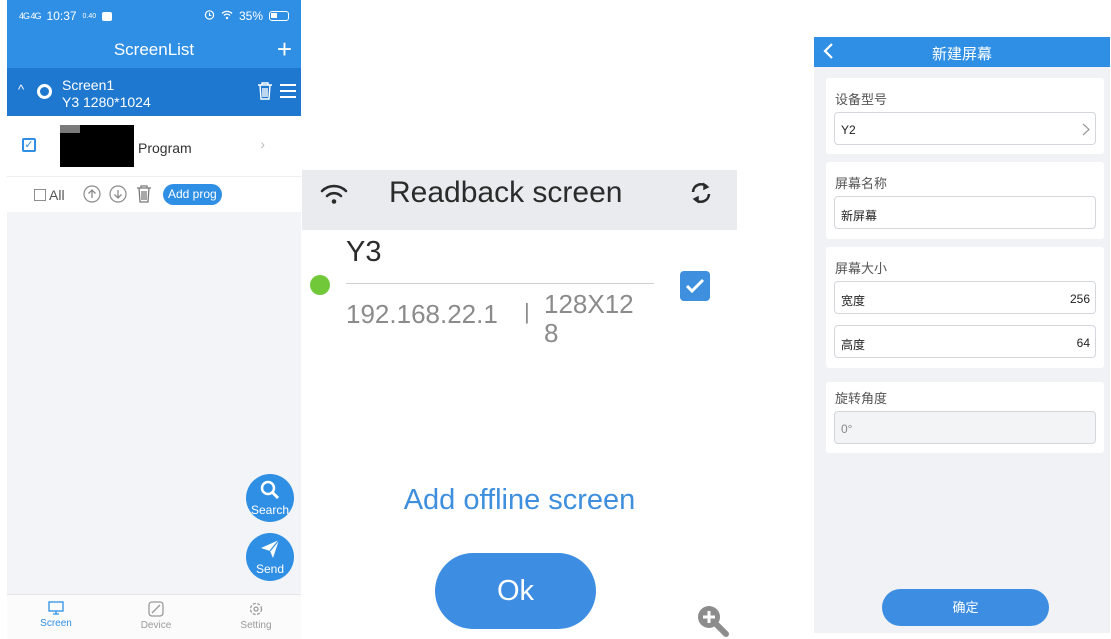  Describe the element at coordinates (154, 92) in the screenshot. I see `screen-row: ^ Screen1 Y3 1280*1024` at that location.